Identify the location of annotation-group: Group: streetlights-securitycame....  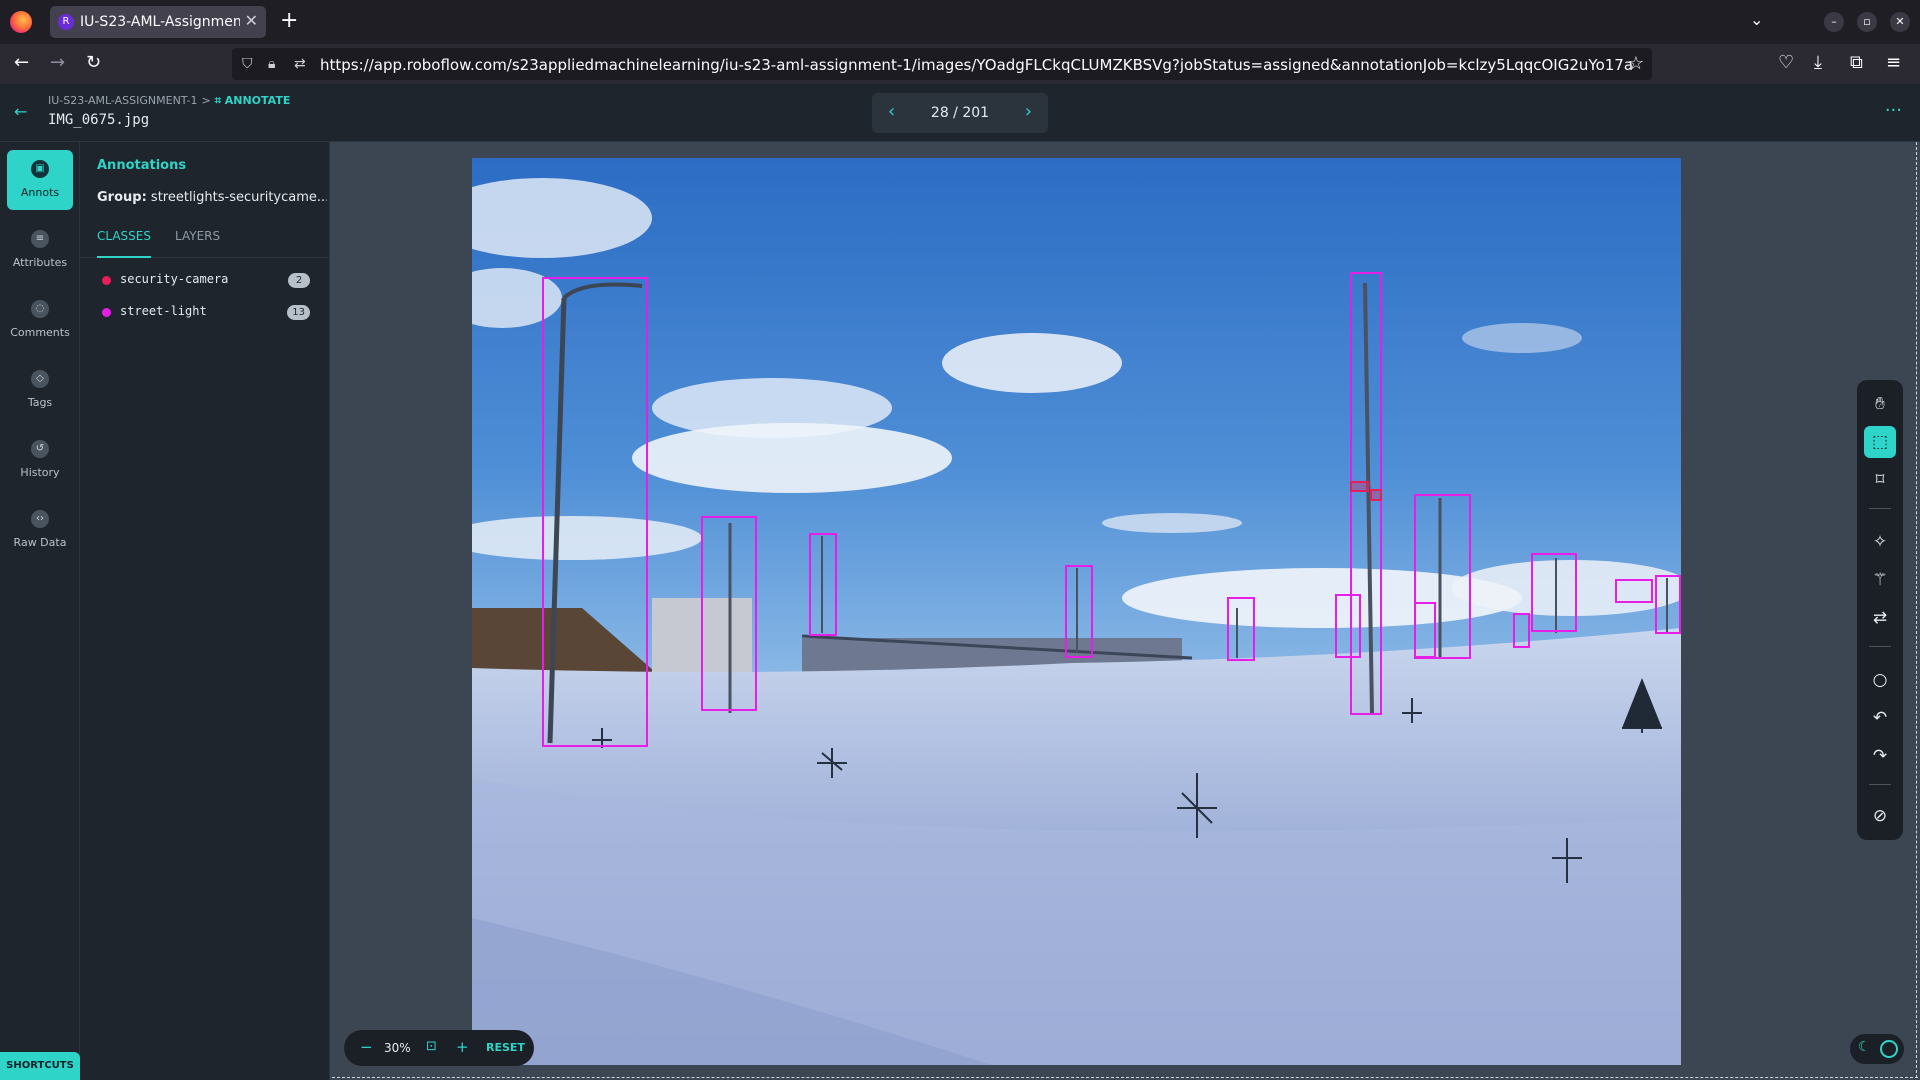
(212, 197).